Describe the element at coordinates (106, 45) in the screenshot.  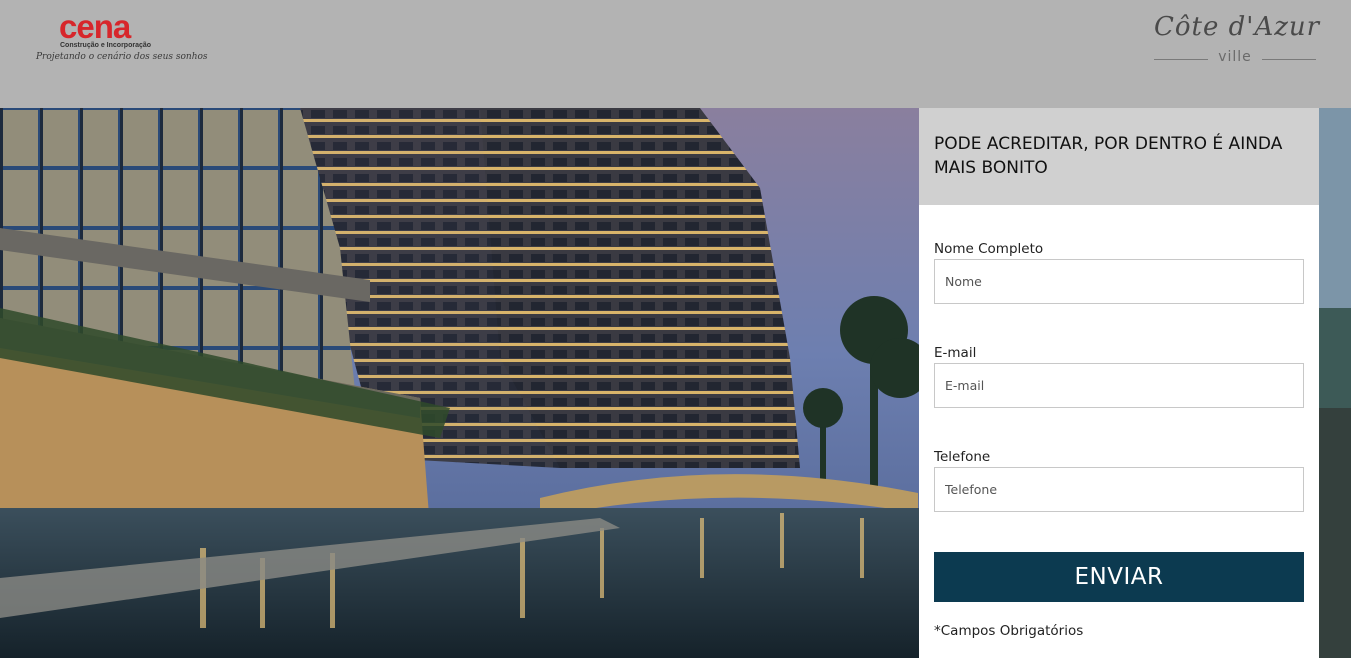
I see `cena-logo-subtitle: Construção e Incorporação` at that location.